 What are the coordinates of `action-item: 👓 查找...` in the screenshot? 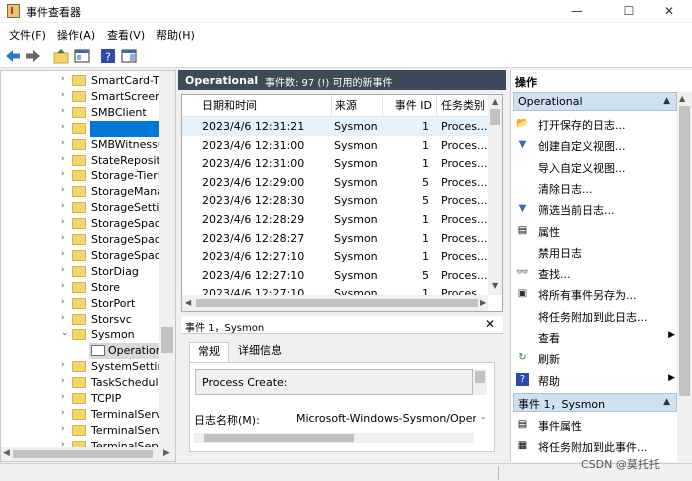 It's located at (595, 273).